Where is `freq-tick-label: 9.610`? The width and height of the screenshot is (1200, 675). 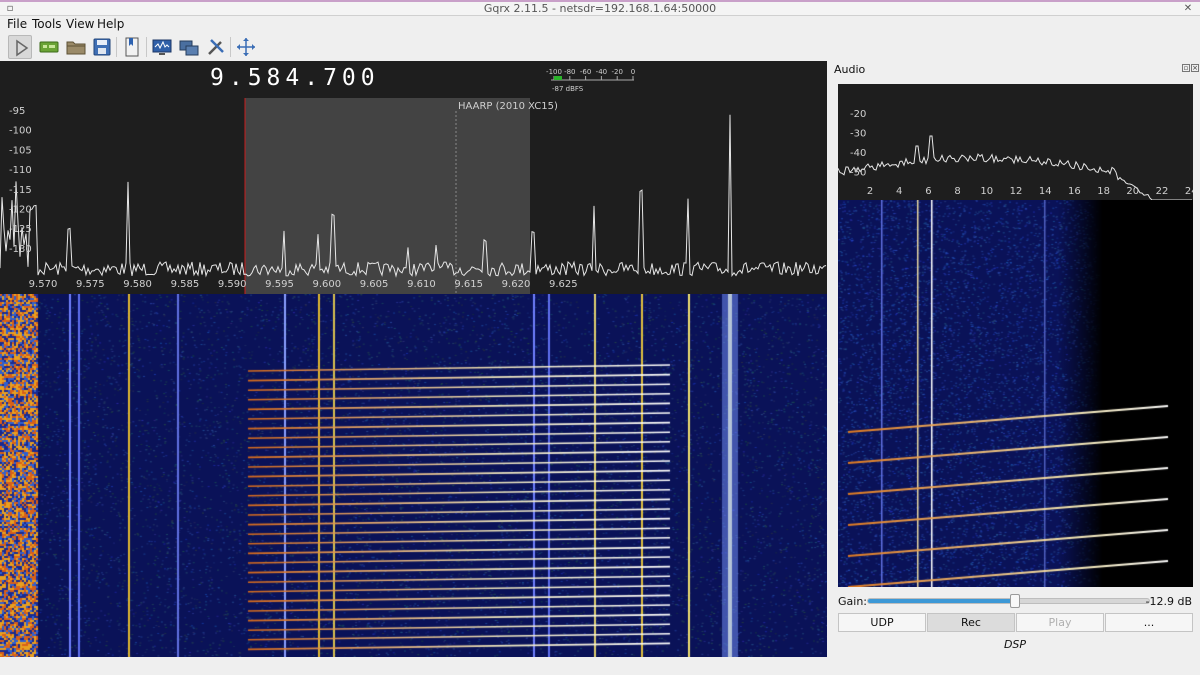 freq-tick-label: 9.610 is located at coordinates (421, 284).